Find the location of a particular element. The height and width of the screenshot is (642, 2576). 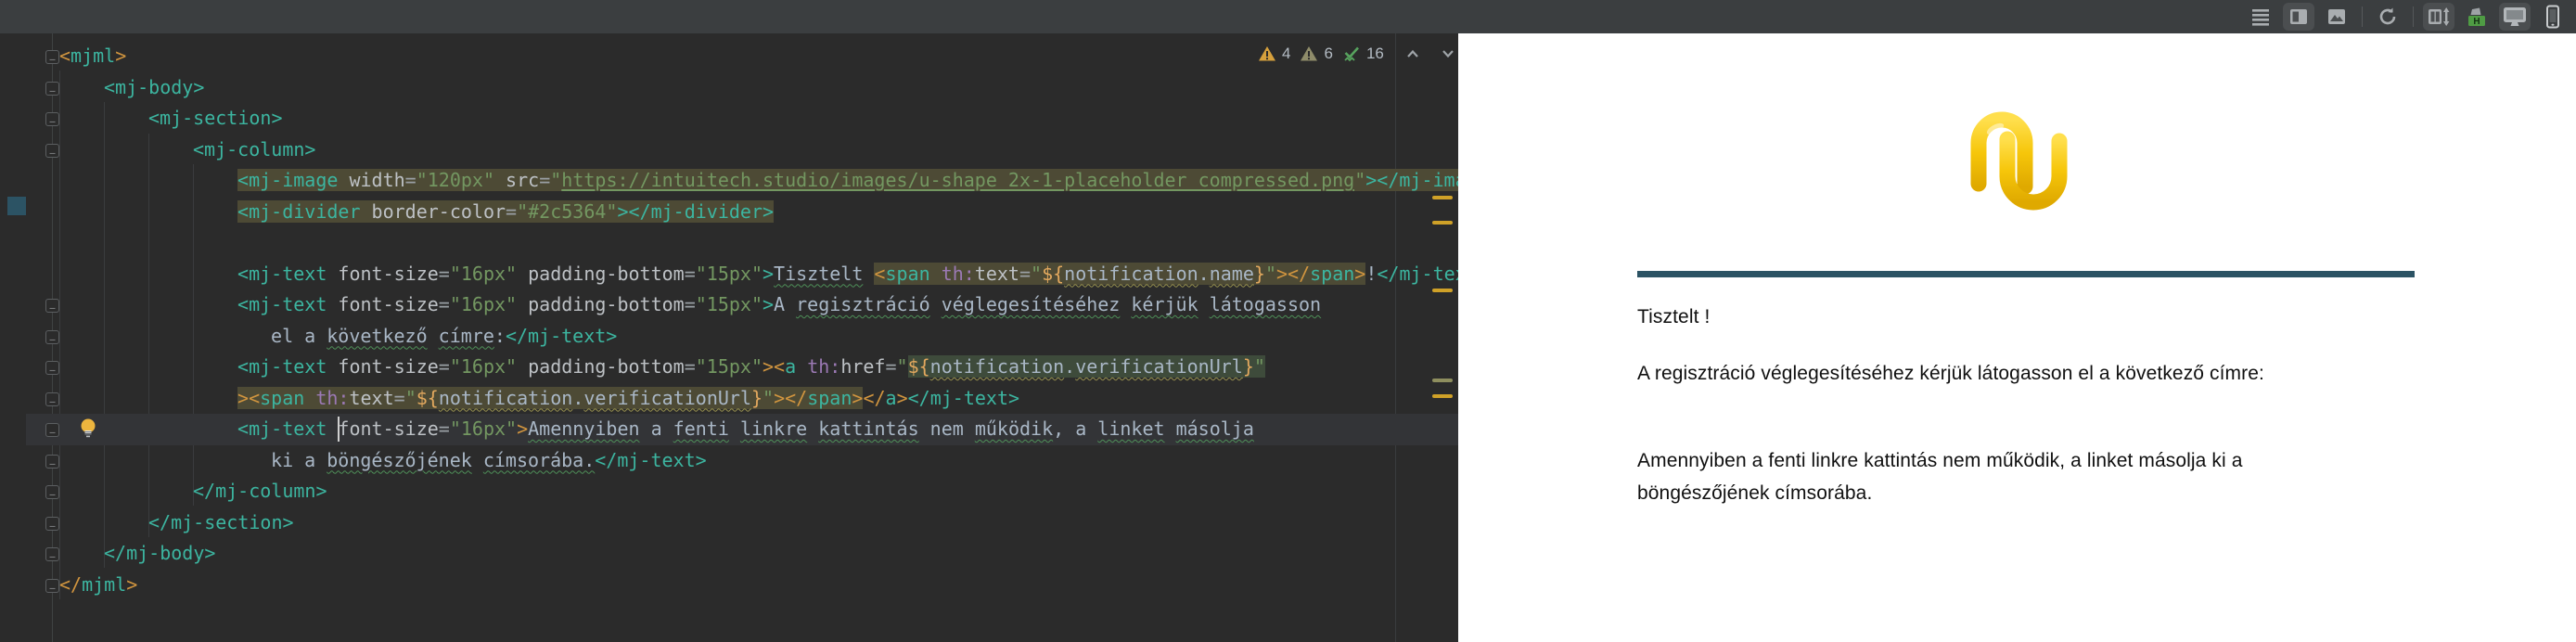

code-token: text is located at coordinates (996, 273).